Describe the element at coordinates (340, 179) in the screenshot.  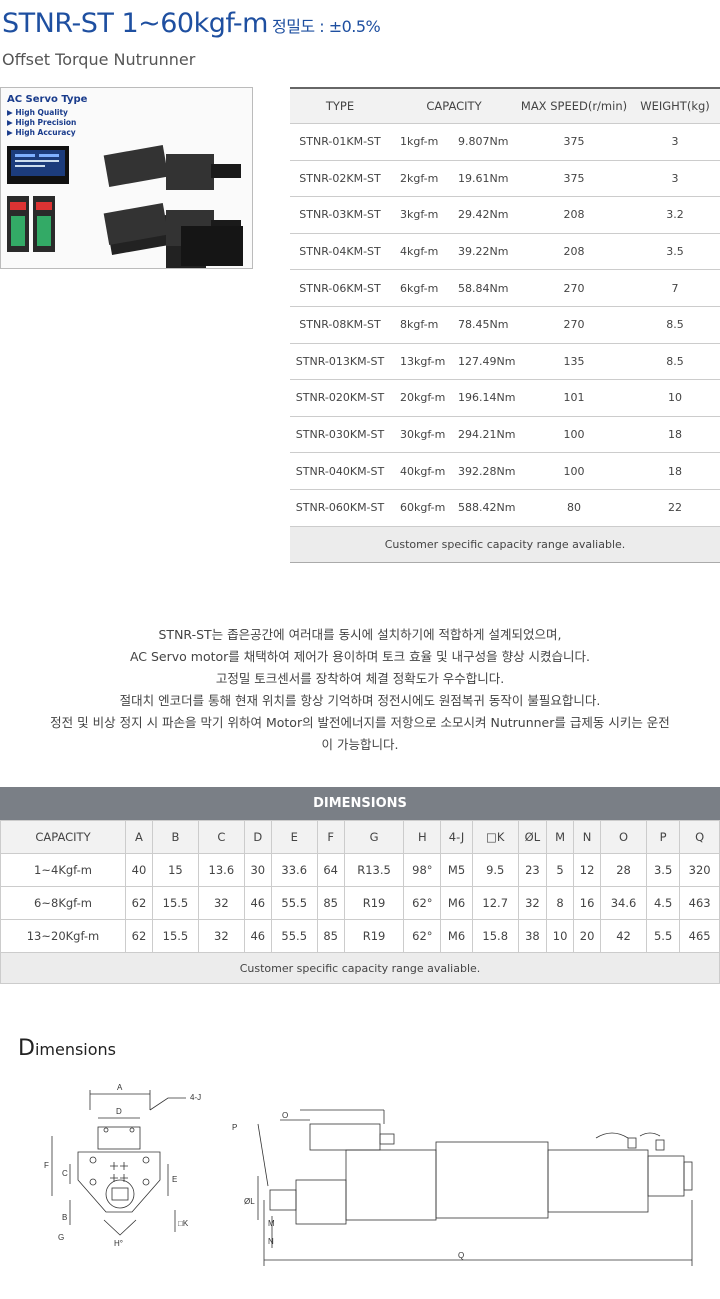
I see `cell-type: STNR-02KM-ST` at that location.